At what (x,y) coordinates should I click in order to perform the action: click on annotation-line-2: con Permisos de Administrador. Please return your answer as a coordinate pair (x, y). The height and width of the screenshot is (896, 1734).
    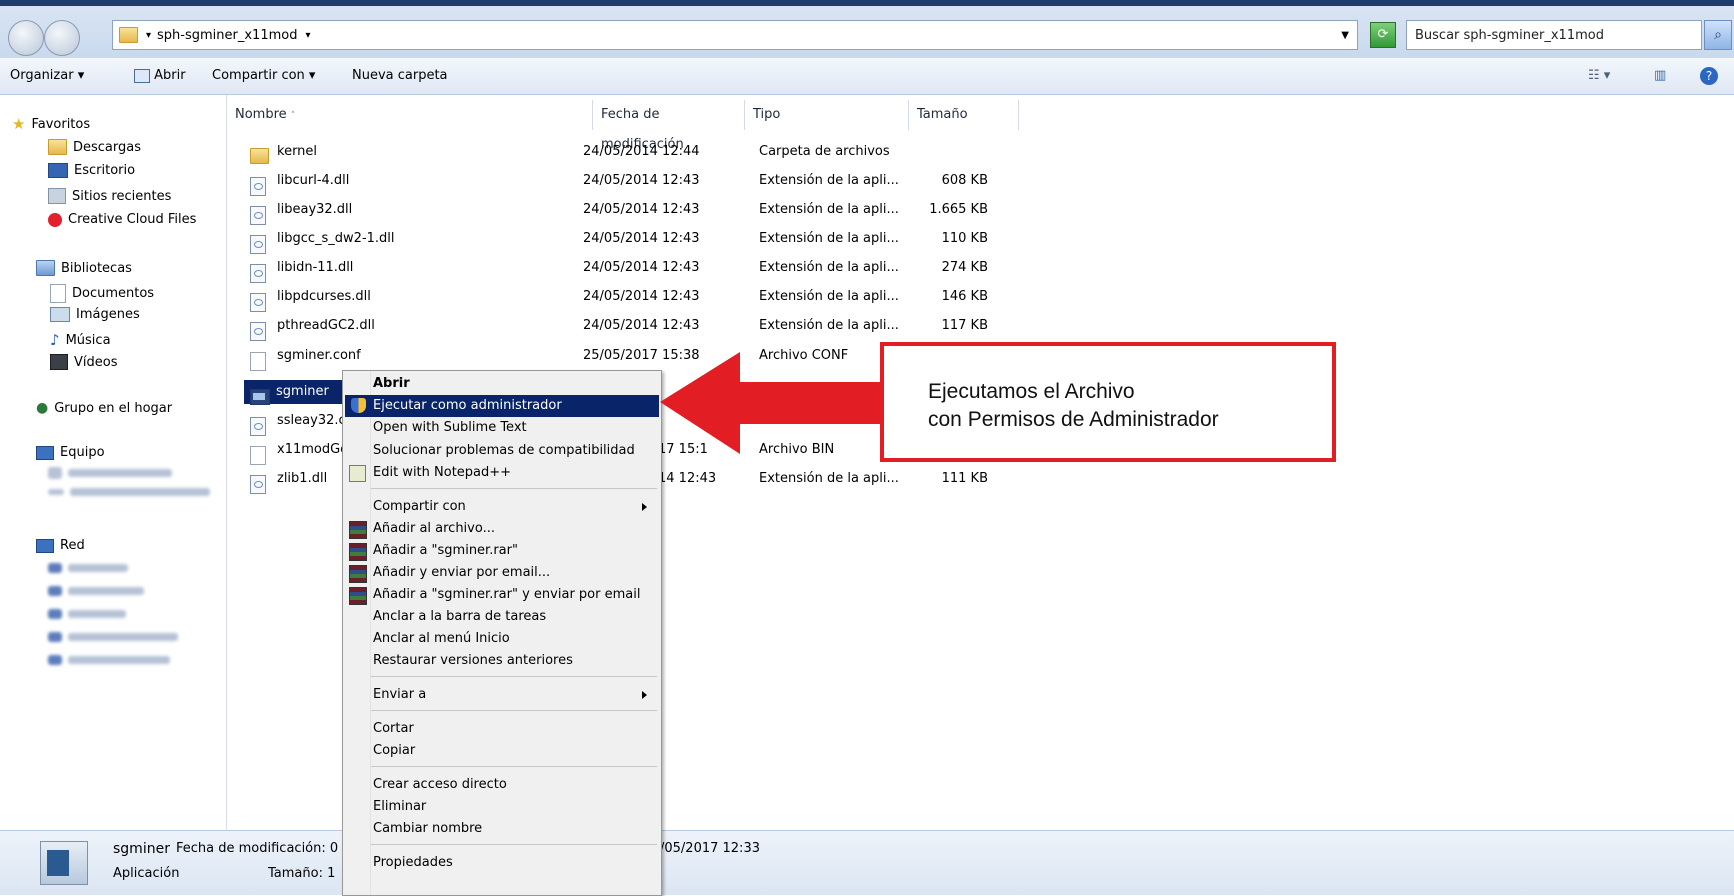
    Looking at the image, I should click on (1073, 419).